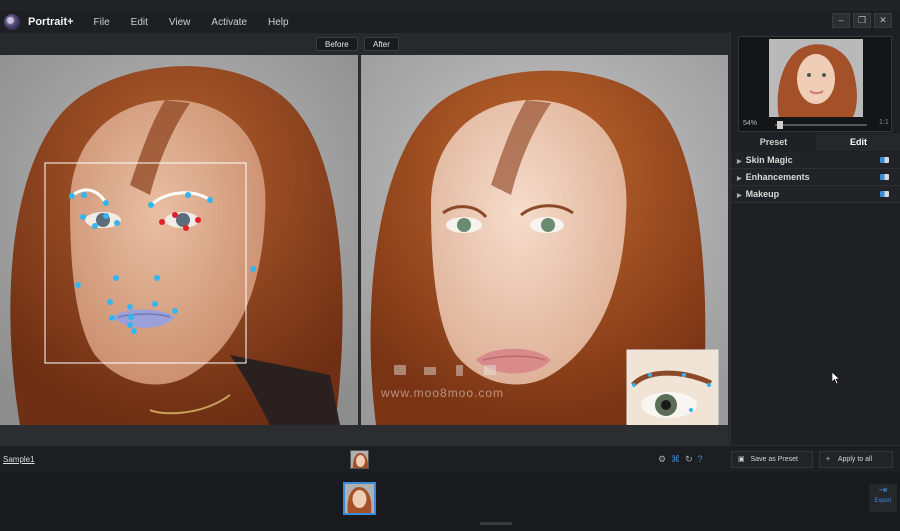  What do you see at coordinates (883, 20) in the screenshot?
I see `close-button: ✕` at bounding box center [883, 20].